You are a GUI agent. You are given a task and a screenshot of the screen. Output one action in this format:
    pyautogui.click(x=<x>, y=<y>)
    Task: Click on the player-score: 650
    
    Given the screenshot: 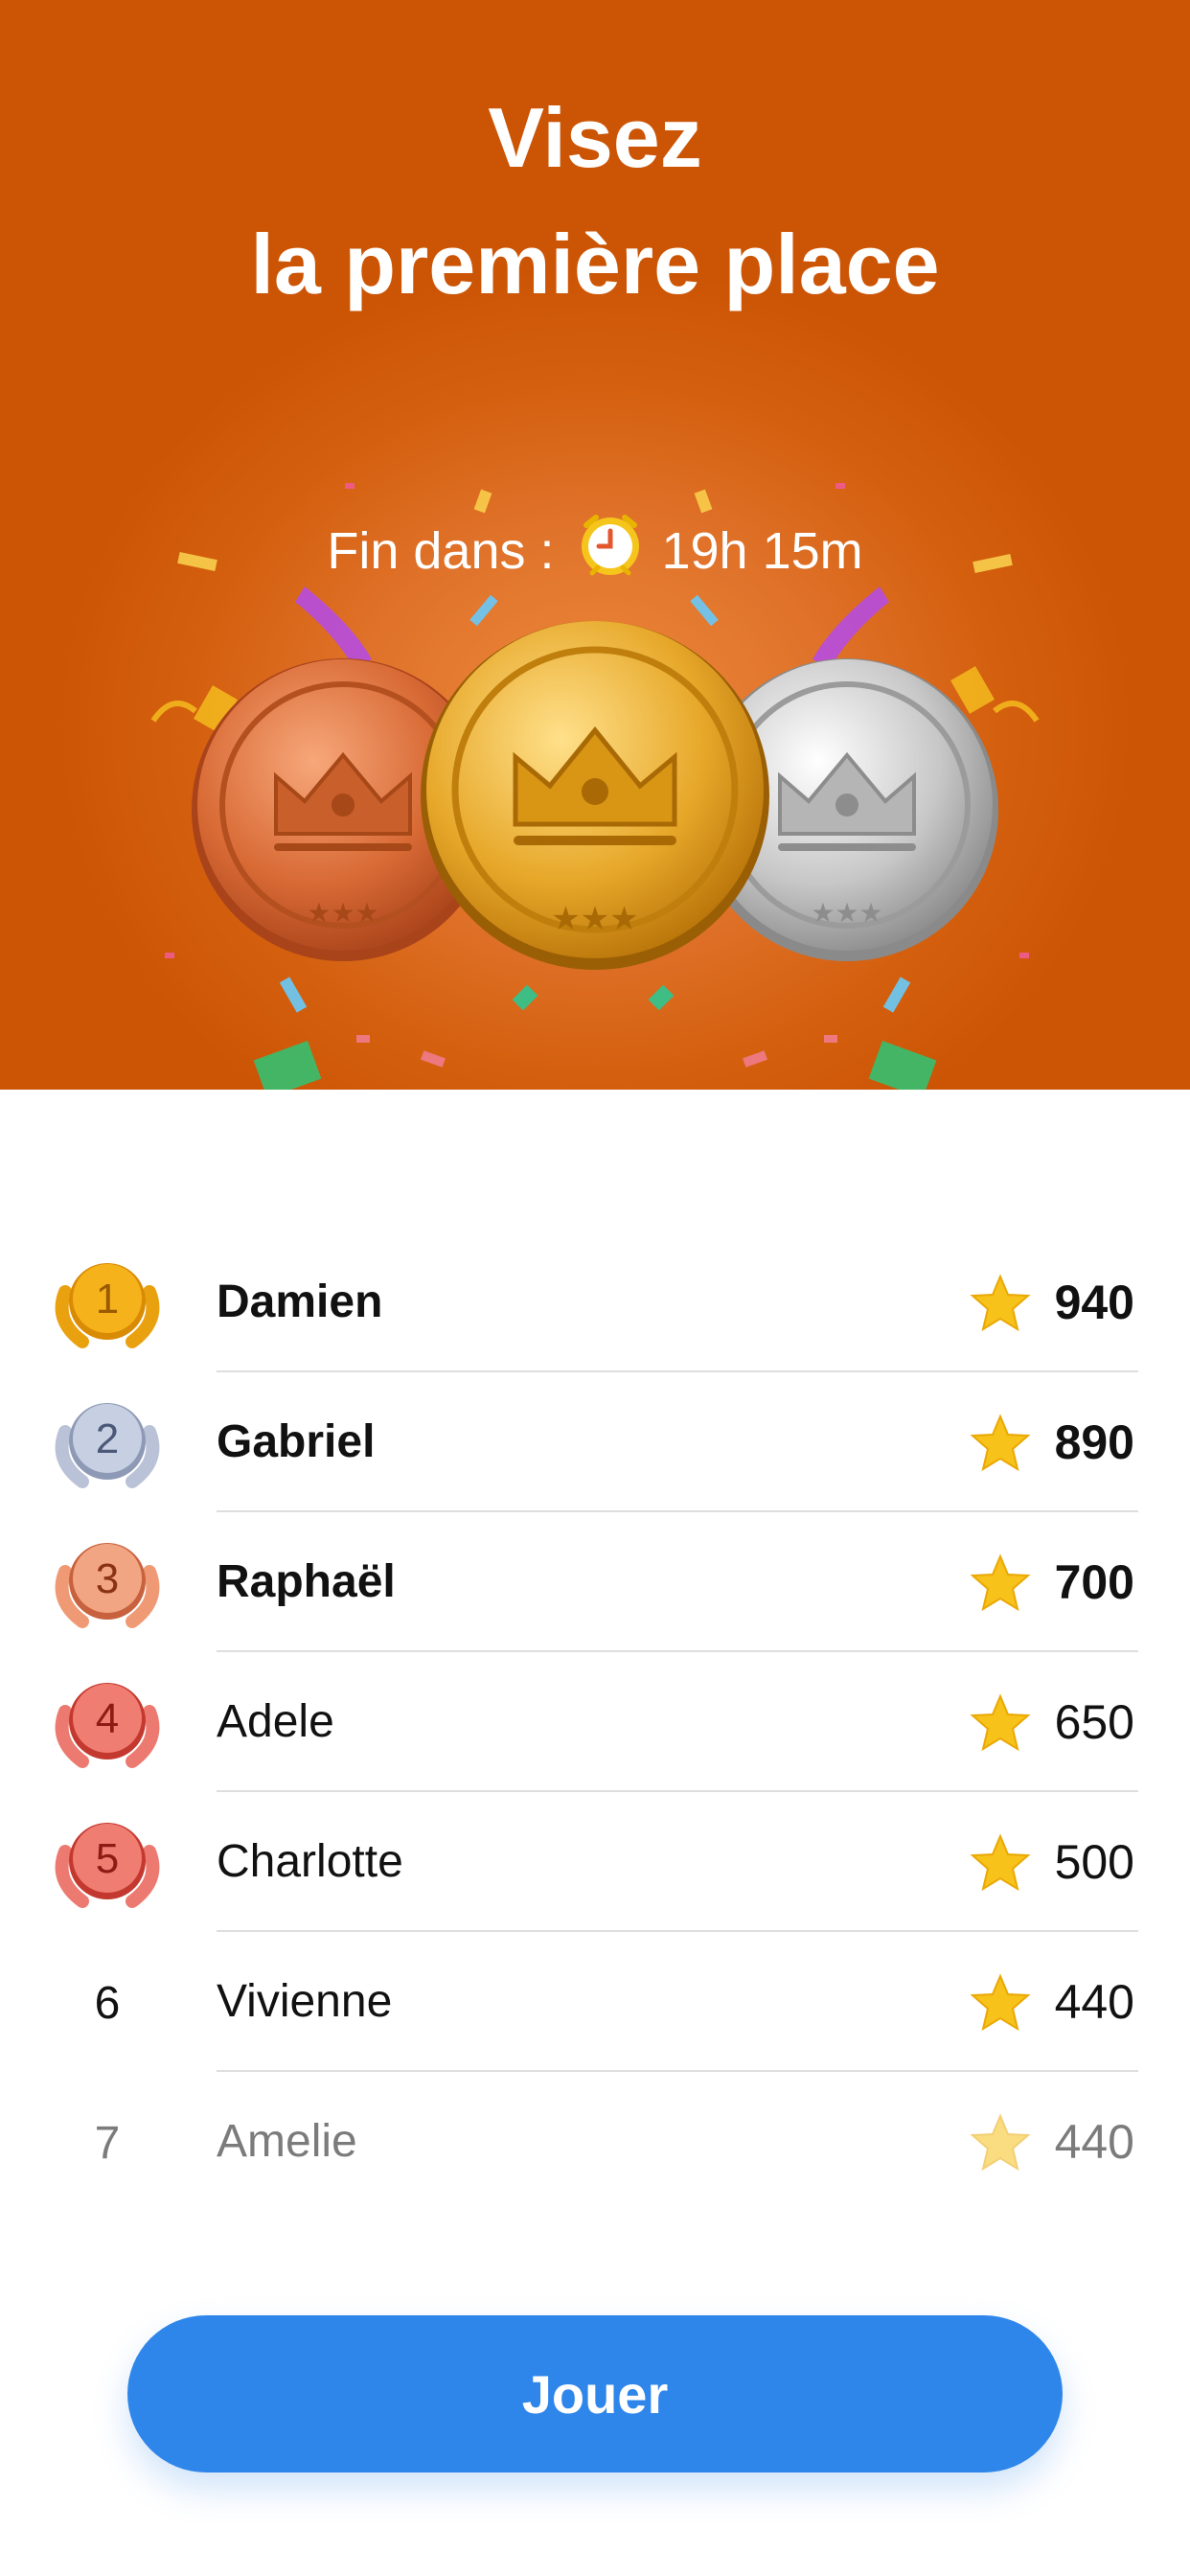 What is the action you would take?
    pyautogui.click(x=1094, y=1722)
    